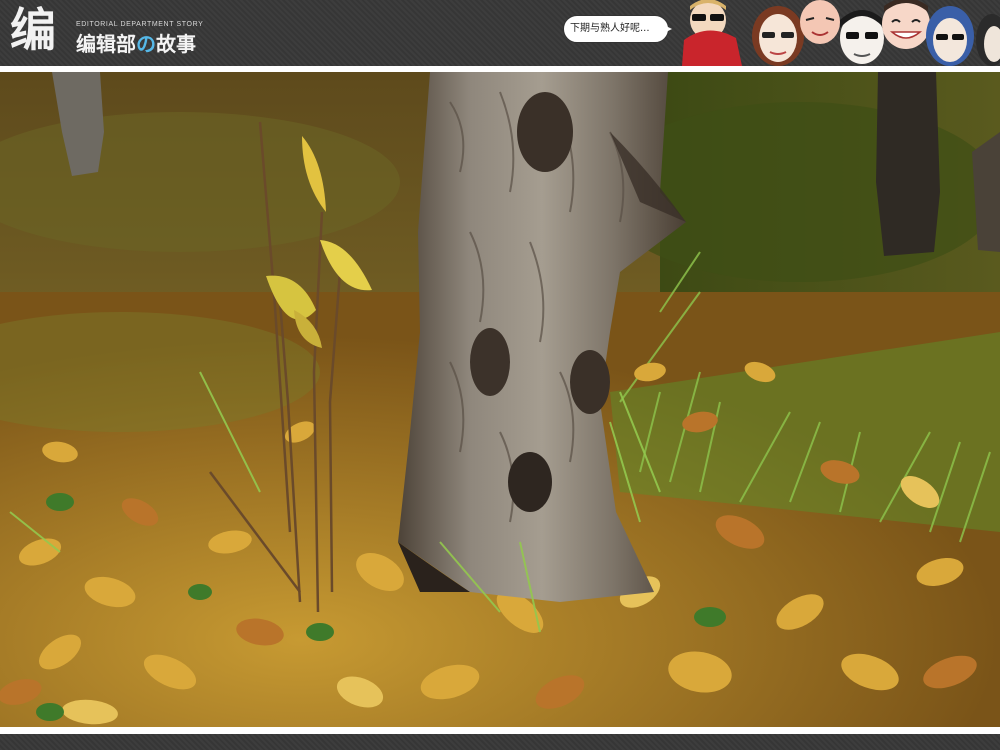  I want to click on logo-name-post: 故事, so click(176, 44).